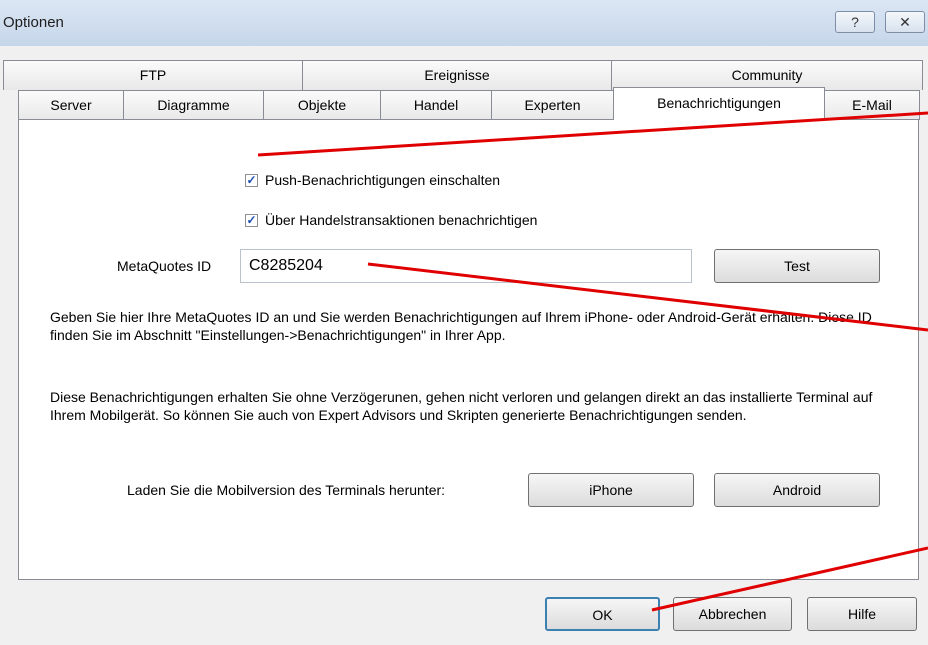 This screenshot has height=645, width=928. What do you see at coordinates (153, 75) in the screenshot?
I see `tab-ftp: FTP` at bounding box center [153, 75].